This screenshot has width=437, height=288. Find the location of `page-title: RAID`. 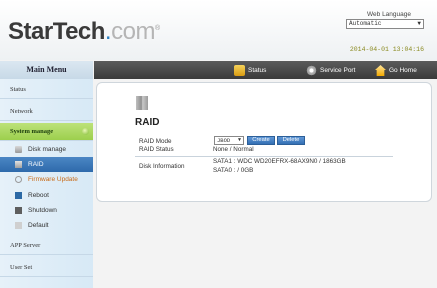

page-title: RAID is located at coordinates (147, 122).